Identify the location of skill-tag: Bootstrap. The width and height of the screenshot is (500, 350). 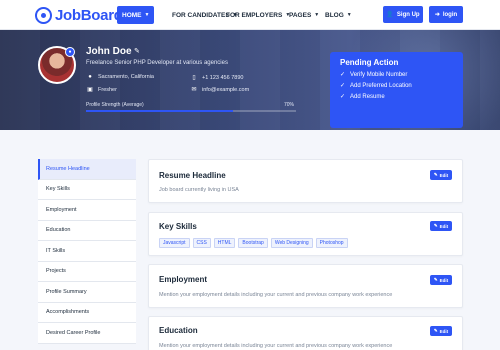
(253, 243).